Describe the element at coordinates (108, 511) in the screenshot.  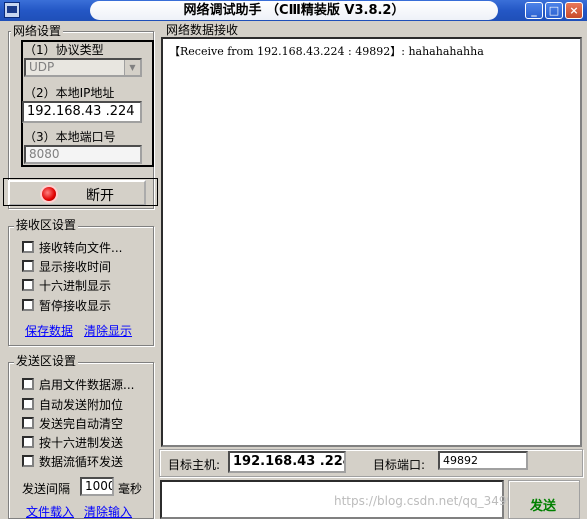
I see `clear-input-link: 清除输入` at that location.